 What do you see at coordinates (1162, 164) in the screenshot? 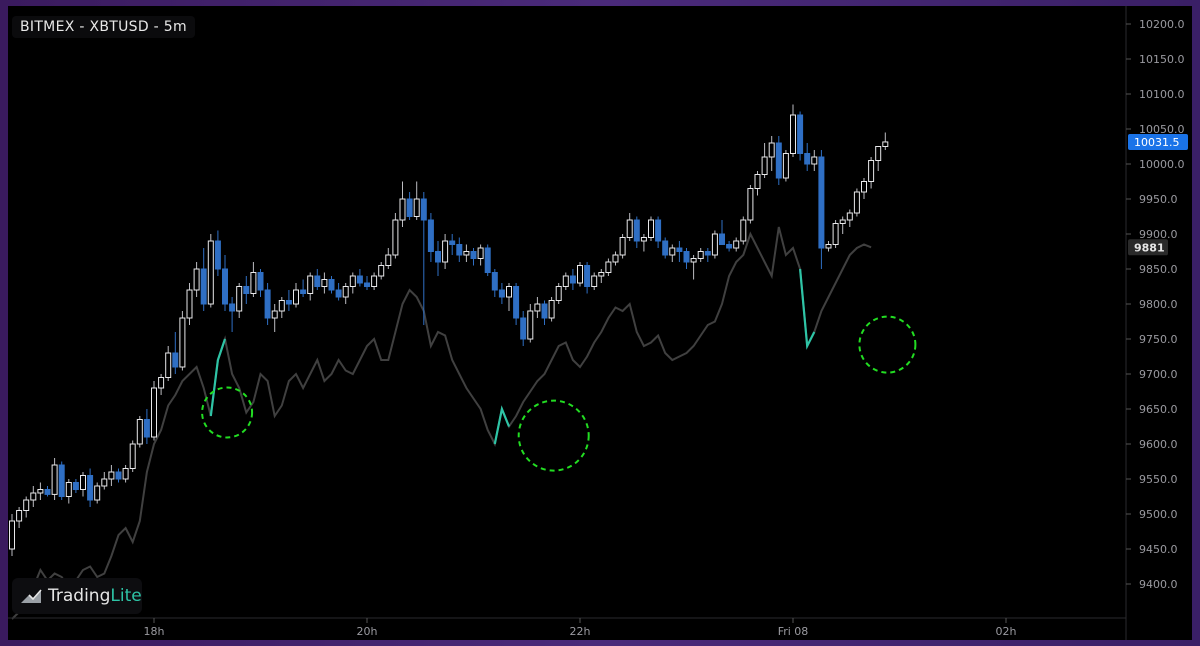
I see `price-tick-label: 10000.0` at bounding box center [1162, 164].